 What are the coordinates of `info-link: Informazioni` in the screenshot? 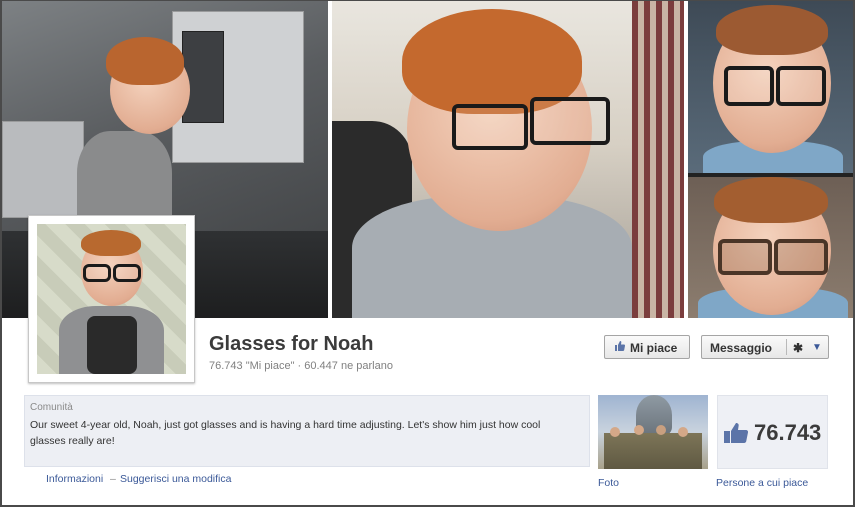 It's located at (74, 479).